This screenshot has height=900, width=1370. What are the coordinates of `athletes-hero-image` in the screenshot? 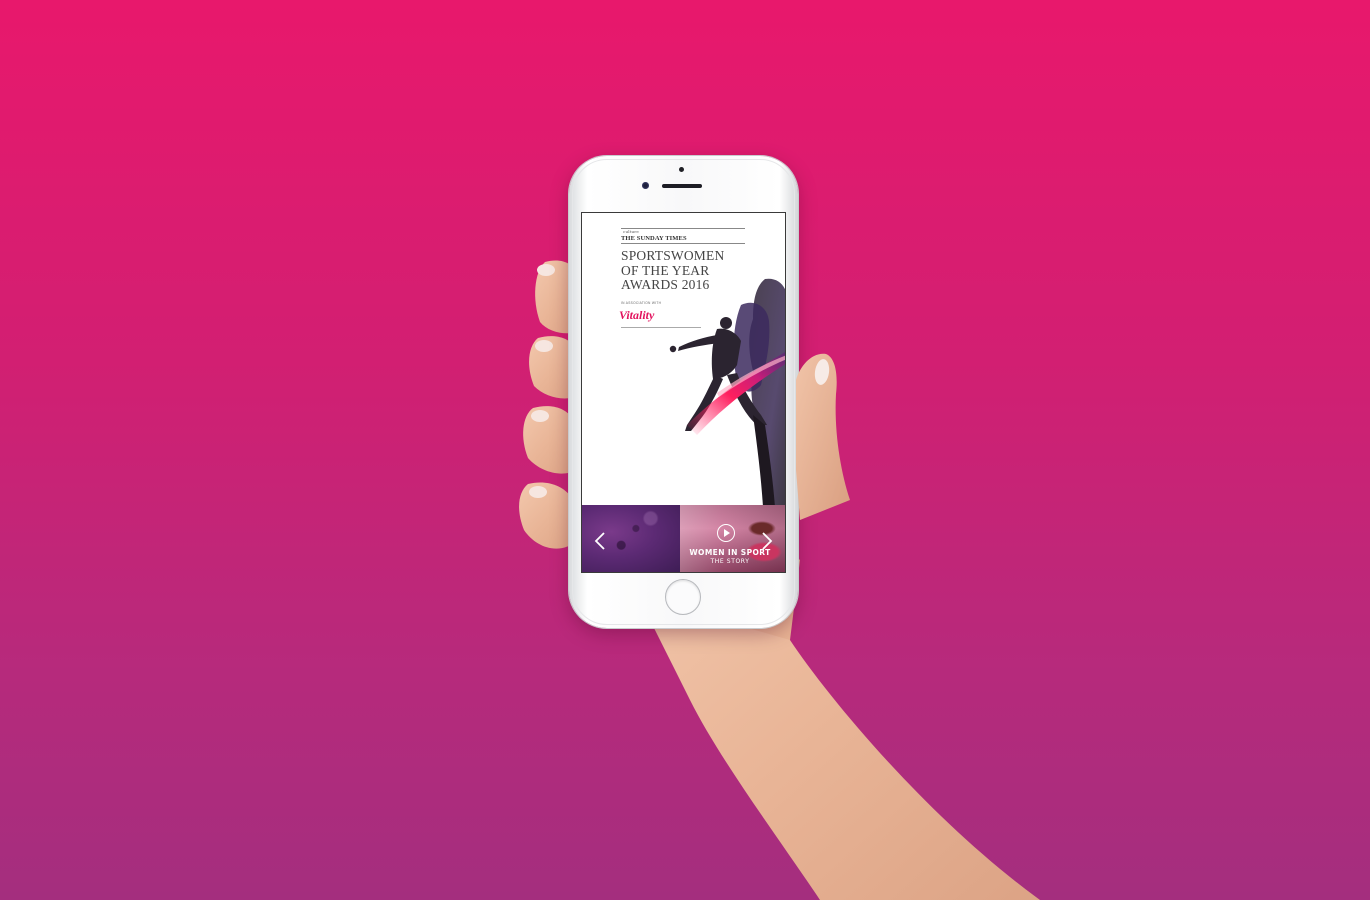 It's located at (727, 392).